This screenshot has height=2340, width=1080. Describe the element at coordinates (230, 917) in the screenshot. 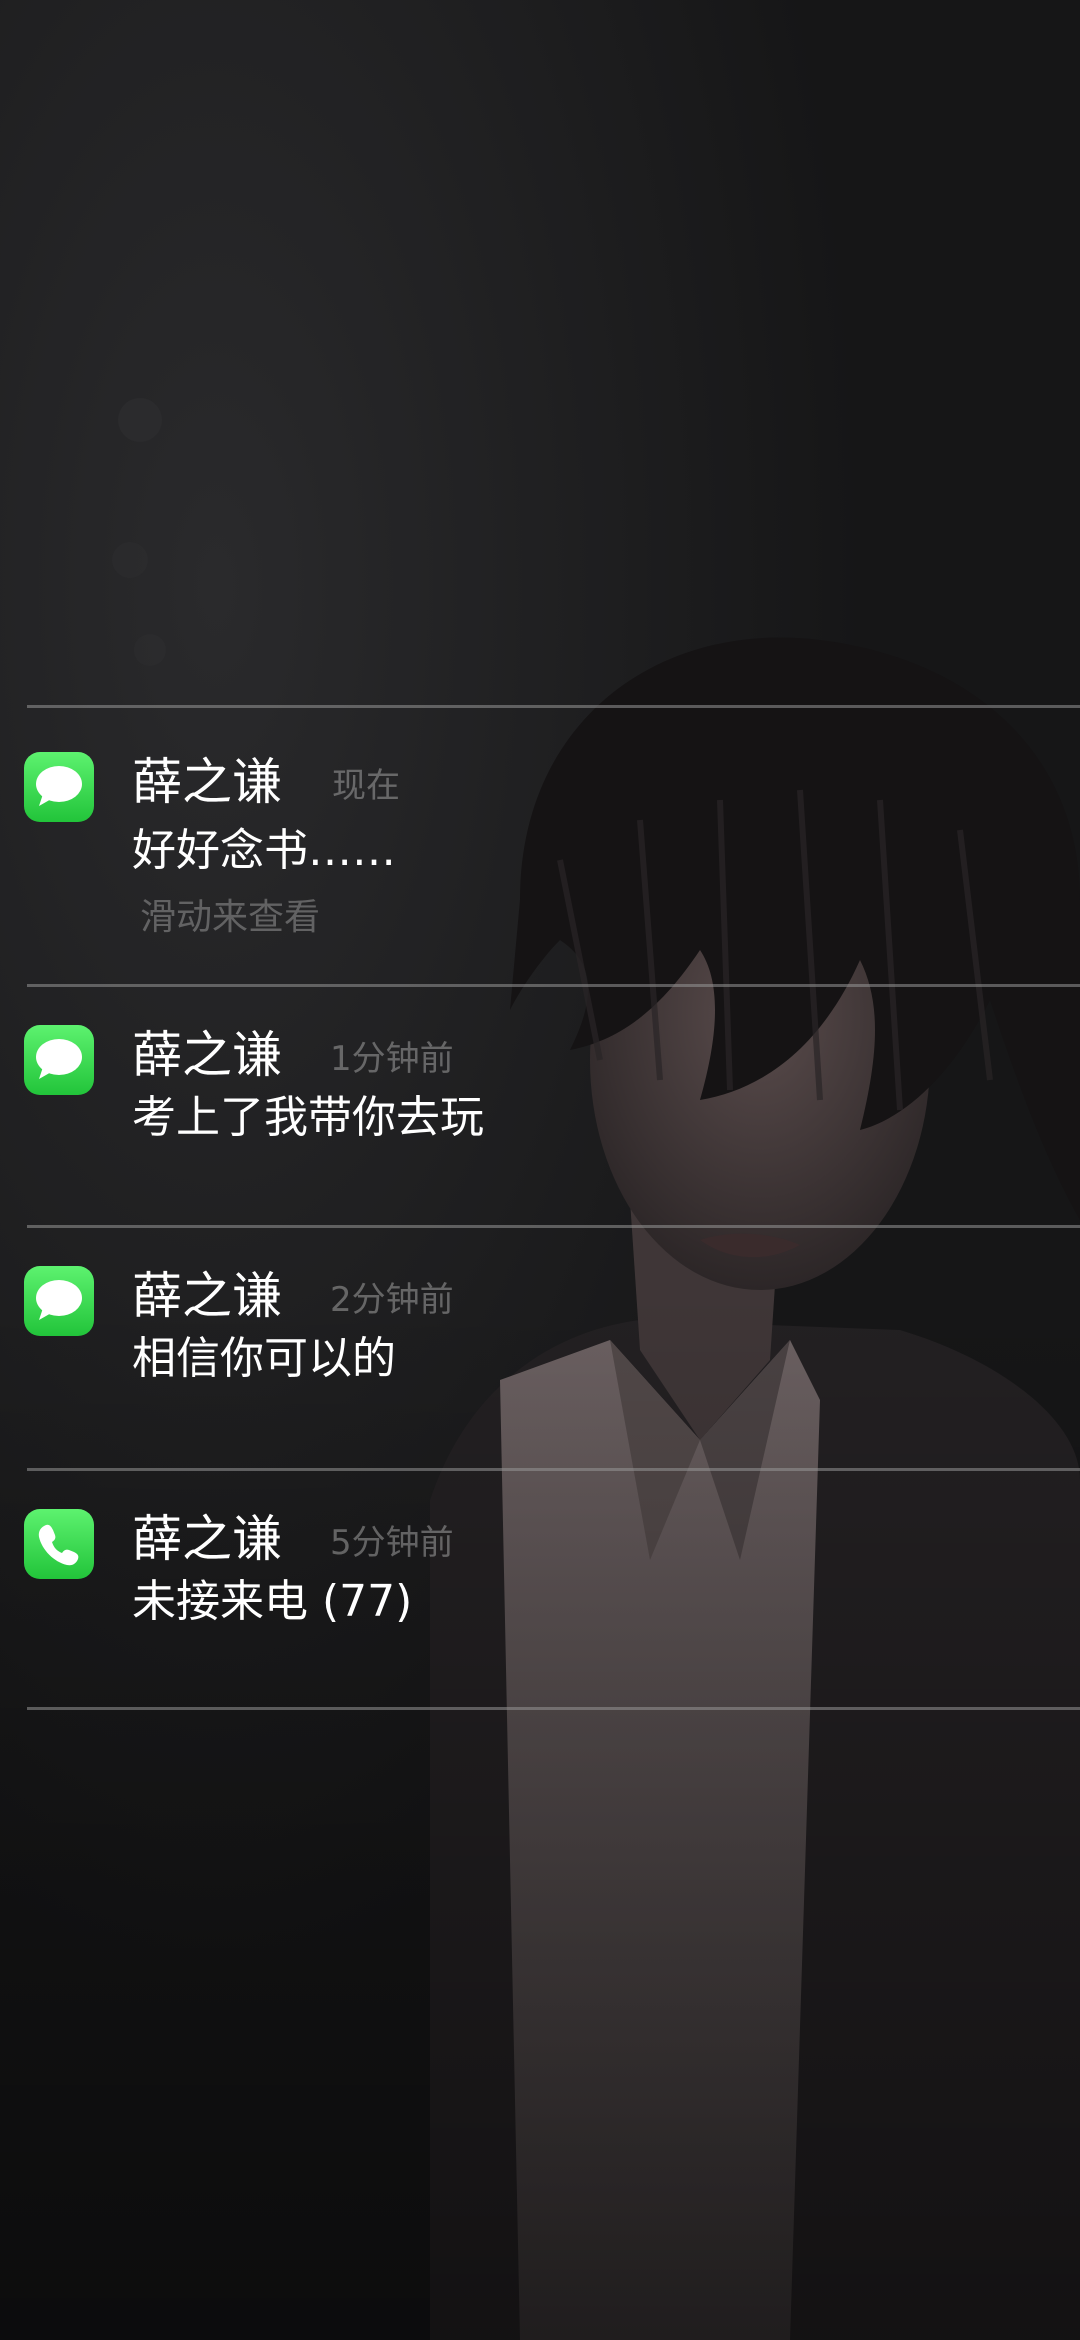

I see `swipe-to-view-hint: 滑动来查看` at that location.